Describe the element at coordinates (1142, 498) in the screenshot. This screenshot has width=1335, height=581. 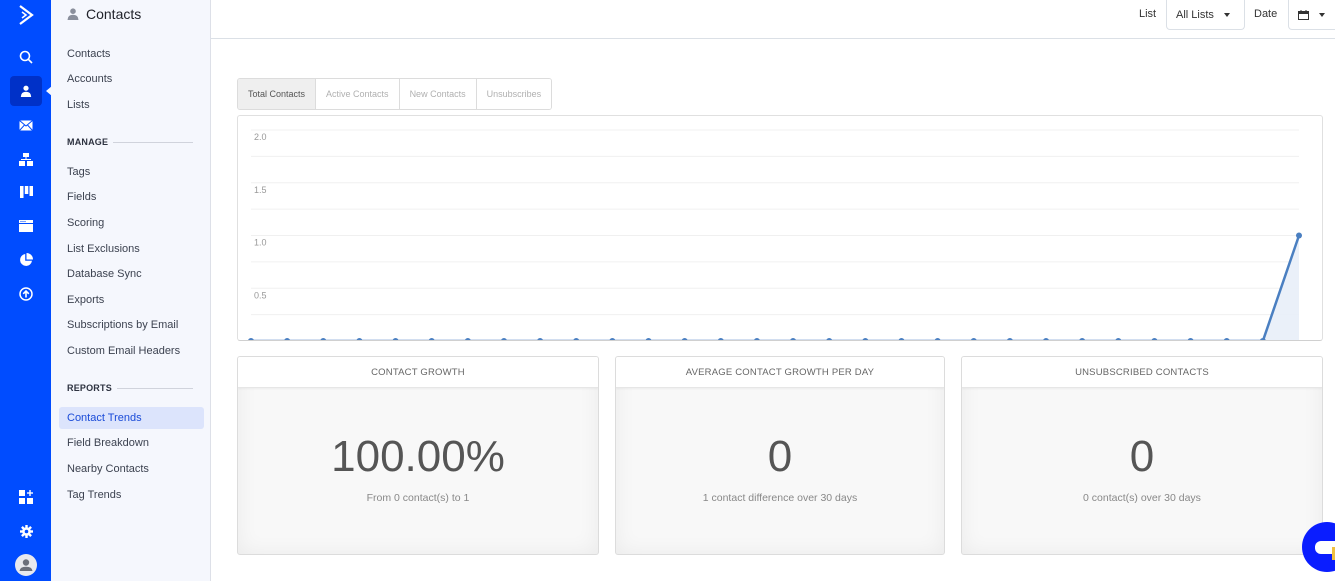
I see `card-subtitle: 0 contact(s) over 30 days` at that location.